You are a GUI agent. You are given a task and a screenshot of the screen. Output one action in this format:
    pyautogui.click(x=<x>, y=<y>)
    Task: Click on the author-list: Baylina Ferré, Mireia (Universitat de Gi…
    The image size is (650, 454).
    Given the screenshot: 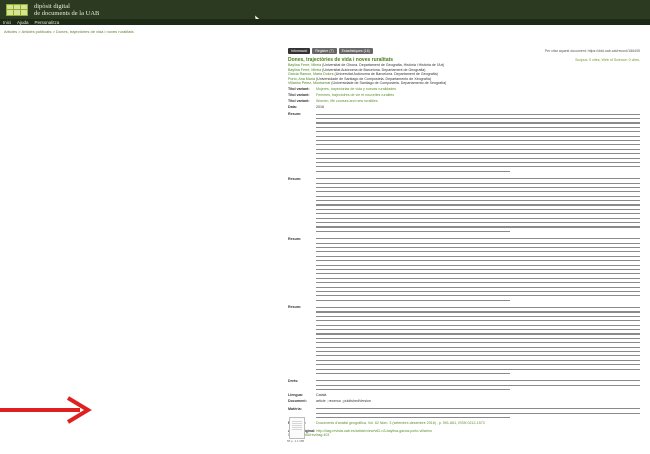 What is the action you would take?
    pyautogui.click(x=464, y=74)
    